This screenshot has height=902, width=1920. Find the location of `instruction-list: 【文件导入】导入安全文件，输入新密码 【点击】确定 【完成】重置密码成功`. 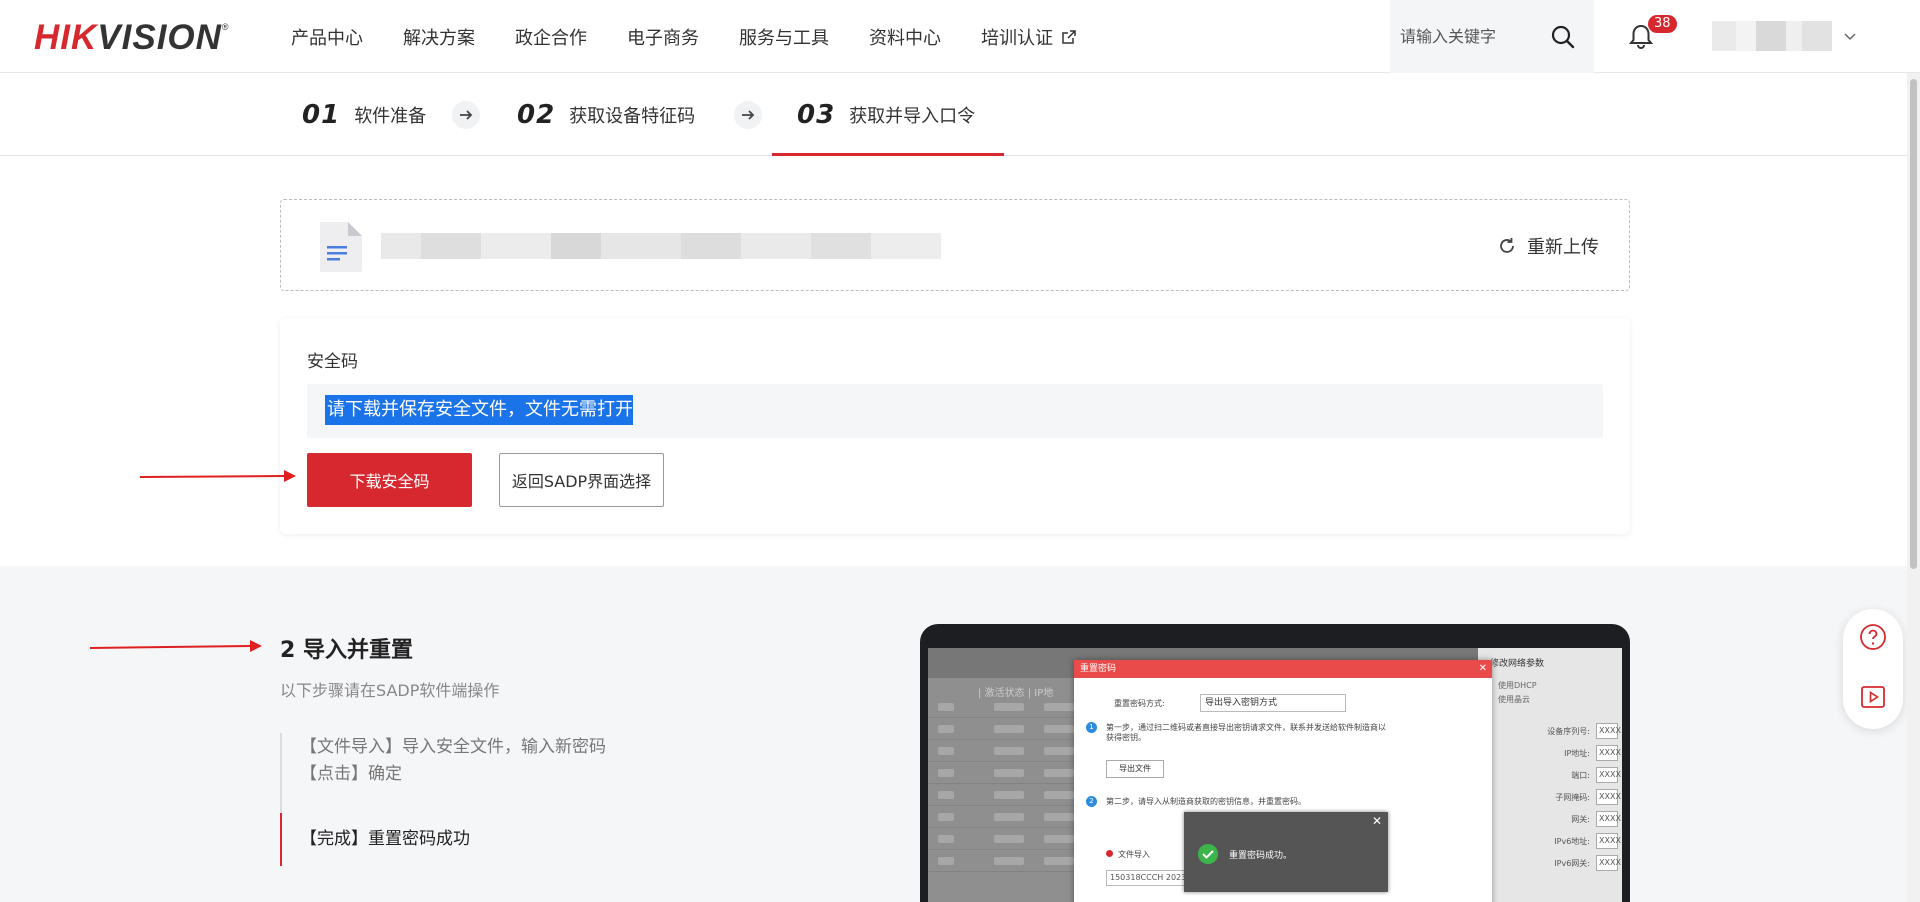

instruction-list: 【文件导入】导入安全文件，输入新密码 【点击】确定 【完成】重置密码成功 is located at coordinates (530, 799).